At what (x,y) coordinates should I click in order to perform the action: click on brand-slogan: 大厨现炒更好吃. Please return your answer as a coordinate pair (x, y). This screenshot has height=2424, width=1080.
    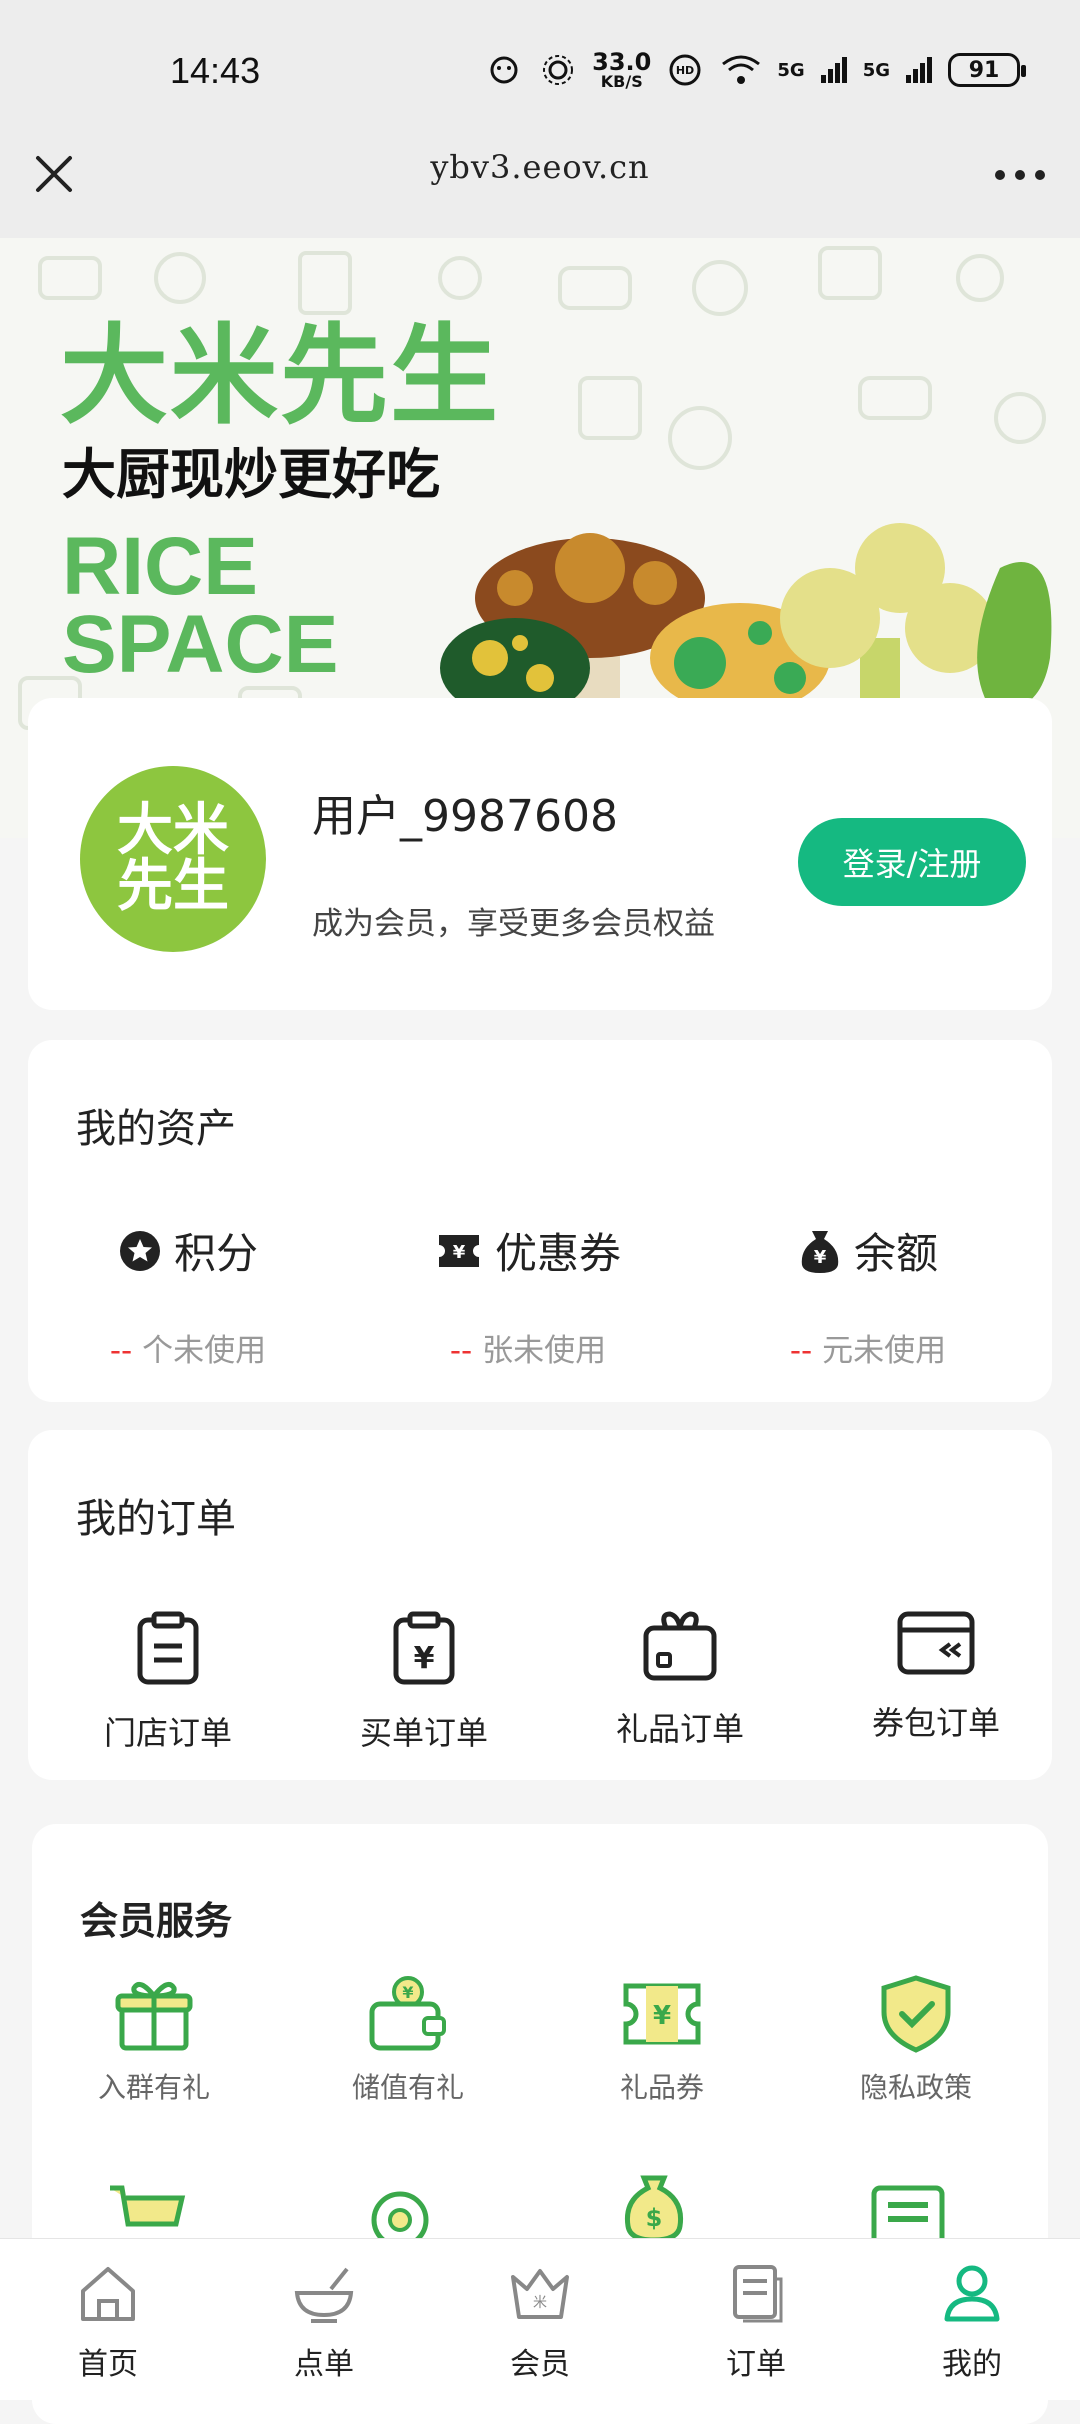
    Looking at the image, I should click on (251, 474).